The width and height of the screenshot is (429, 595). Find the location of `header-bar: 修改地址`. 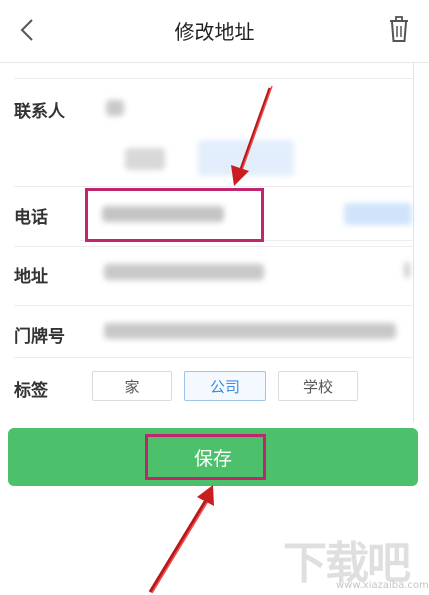

header-bar: 修改地址 is located at coordinates (214, 31).